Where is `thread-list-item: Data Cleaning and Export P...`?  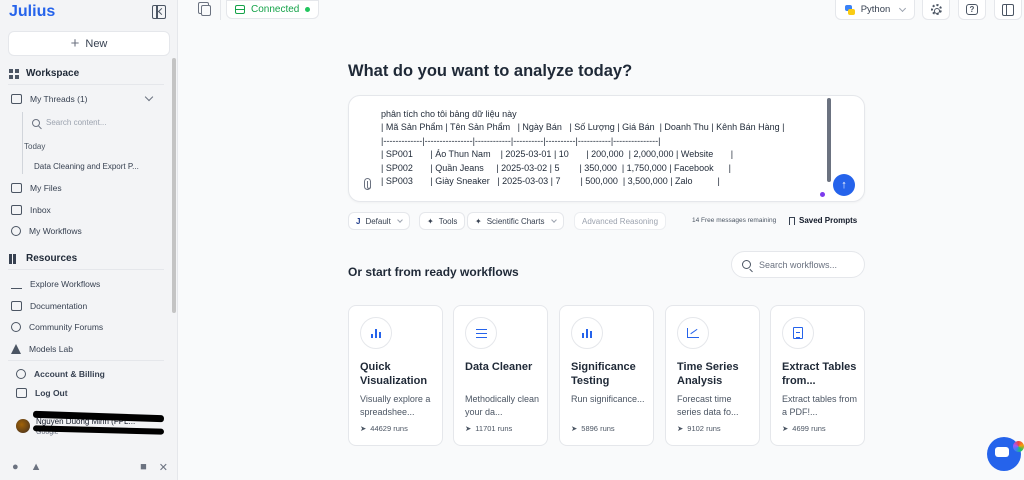
thread-list-item: Data Cleaning and Export P... is located at coordinates (86, 166).